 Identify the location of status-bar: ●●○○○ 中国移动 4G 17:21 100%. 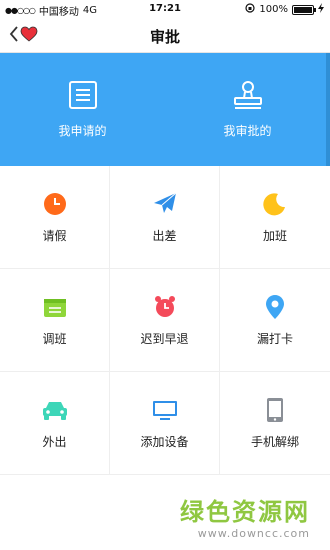
(165, 10).